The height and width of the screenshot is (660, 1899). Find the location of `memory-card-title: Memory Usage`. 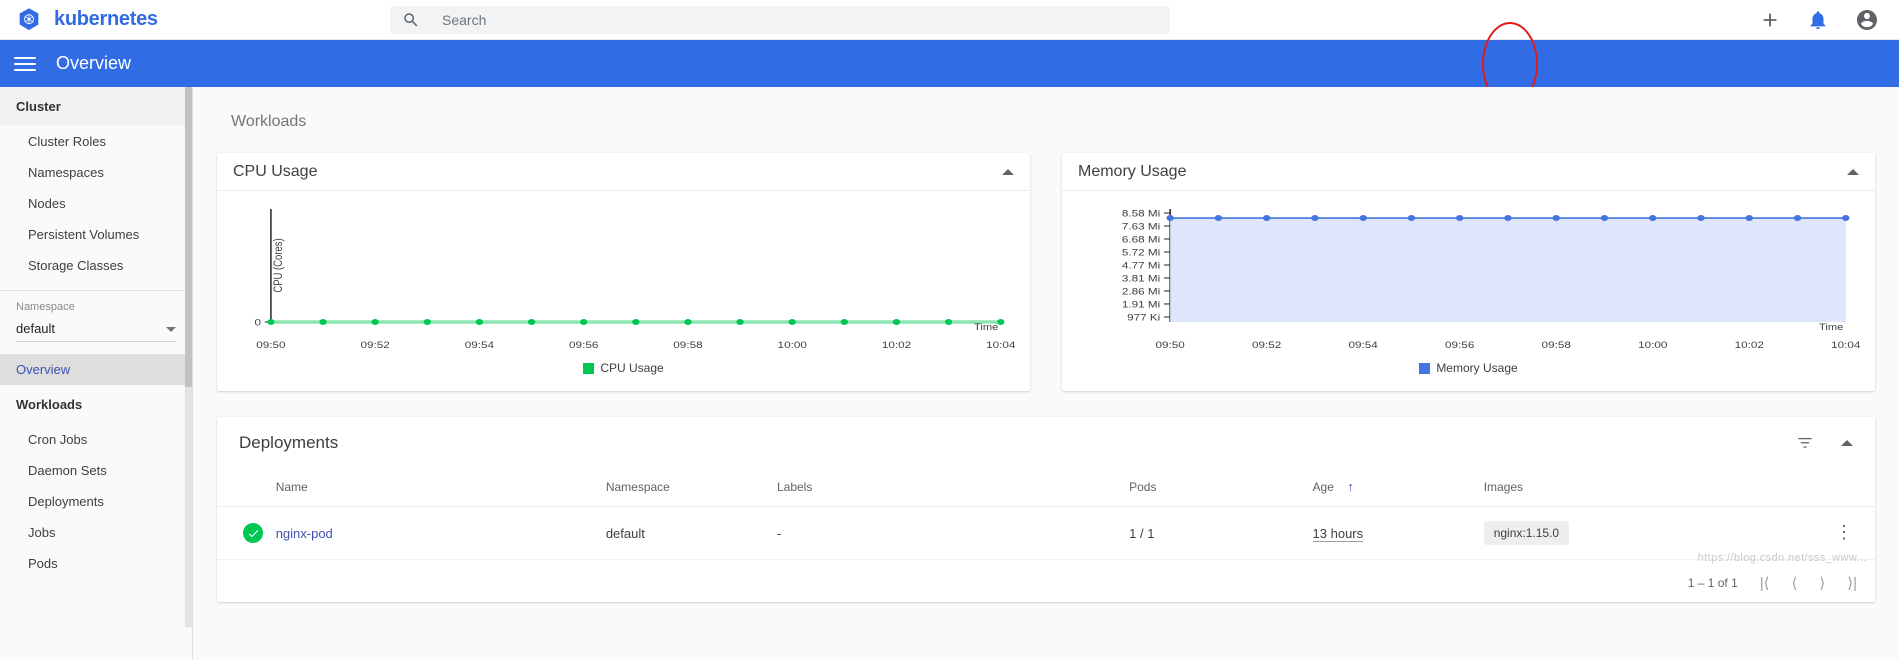

memory-card-title: Memory Usage is located at coordinates (1132, 171).